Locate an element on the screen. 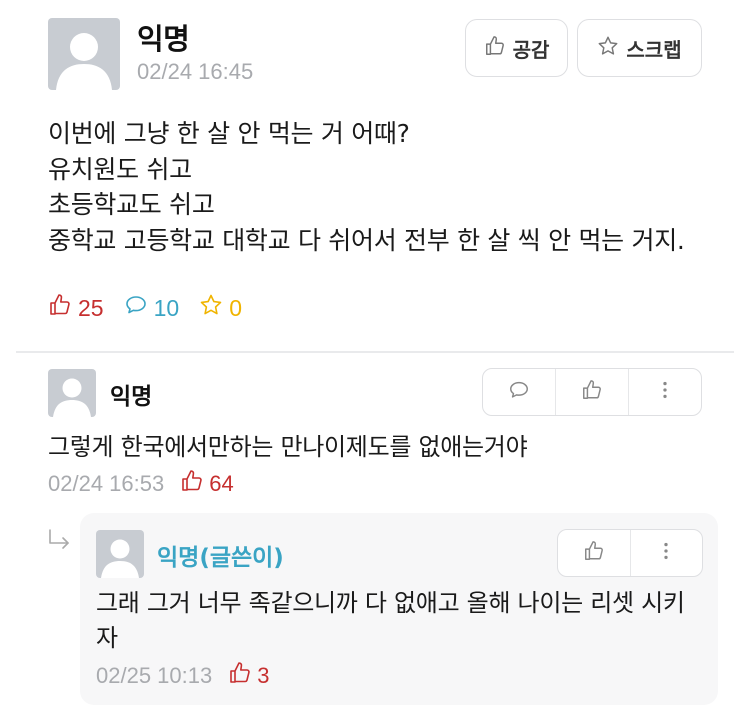 The width and height of the screenshot is (750, 709). reply-more-button is located at coordinates (666, 553).